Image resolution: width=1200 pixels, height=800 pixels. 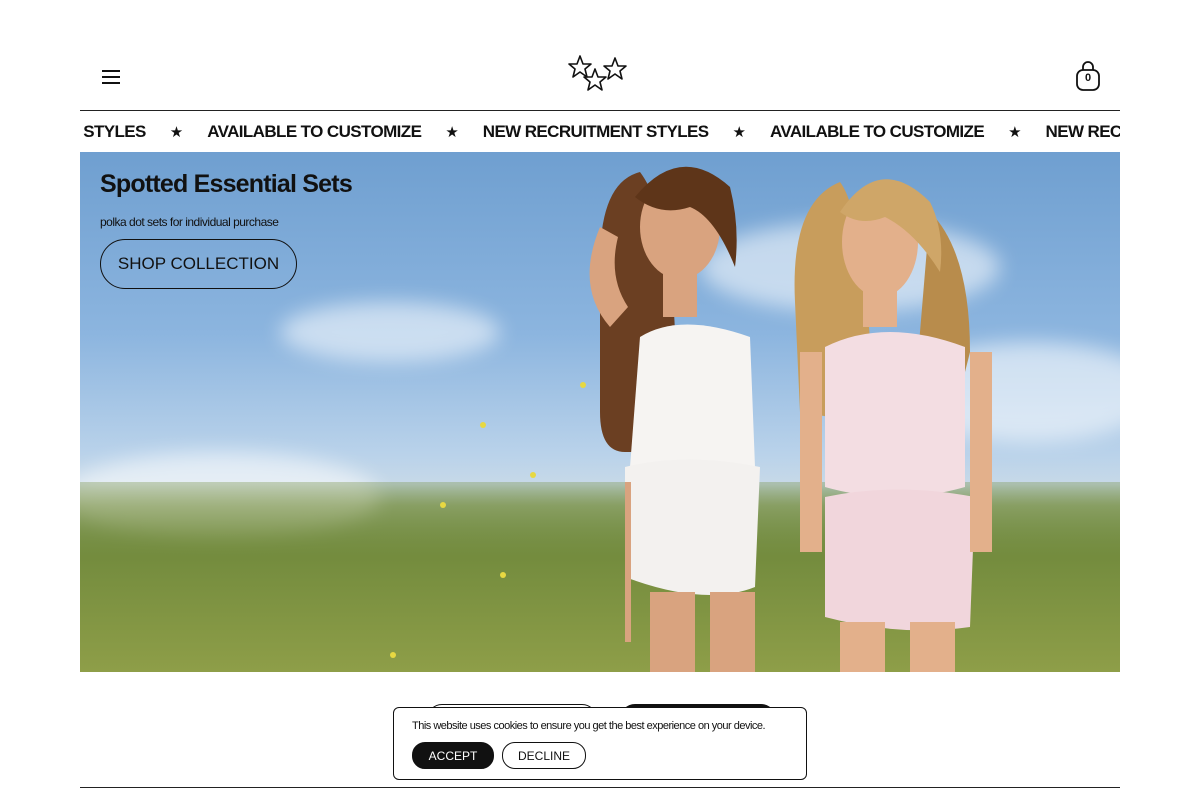 I want to click on model-right-figure, so click(x=893, y=425).